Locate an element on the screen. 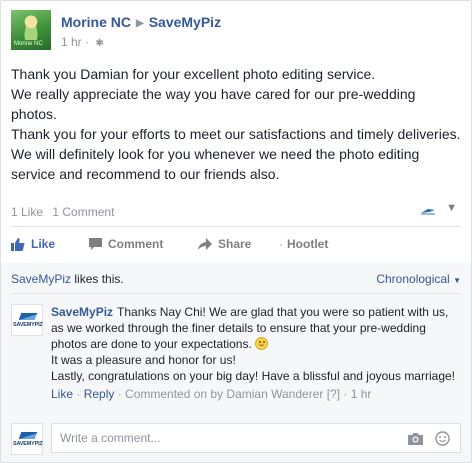  thumbs-up-icon is located at coordinates (18, 244).